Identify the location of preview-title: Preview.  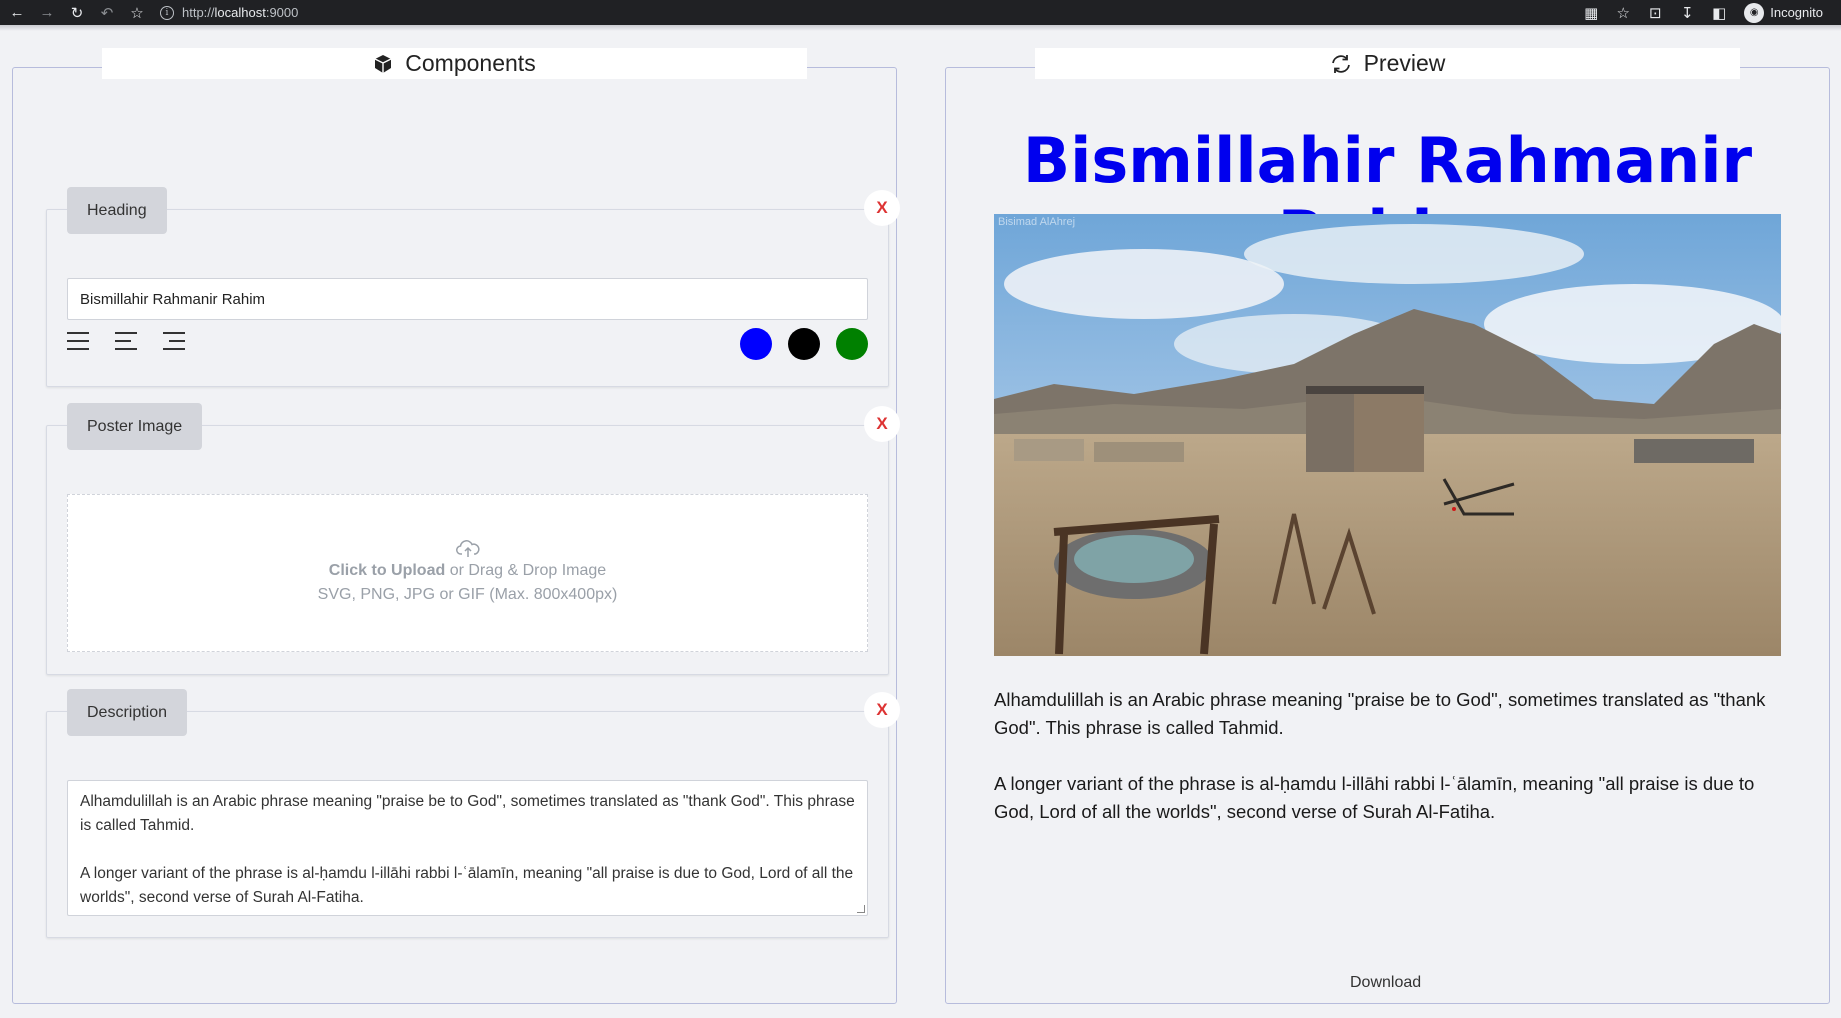
(1404, 63).